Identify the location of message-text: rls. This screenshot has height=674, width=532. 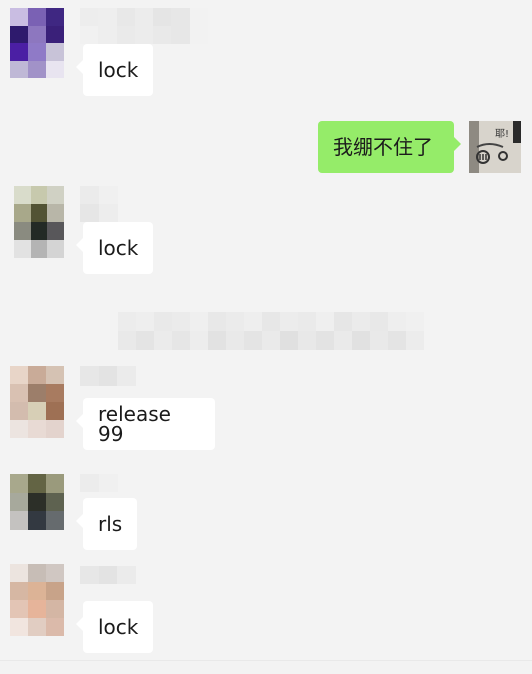
(110, 524).